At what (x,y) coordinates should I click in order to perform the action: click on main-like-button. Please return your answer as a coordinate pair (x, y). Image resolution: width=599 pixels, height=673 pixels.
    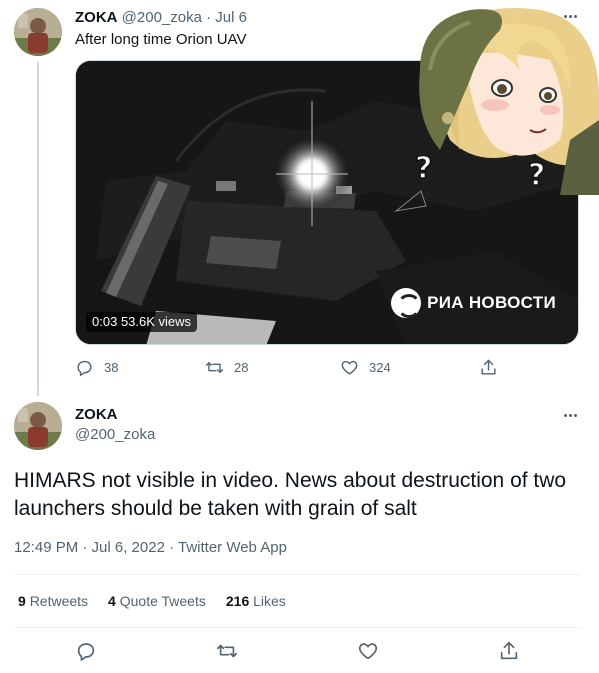
    Looking at the image, I should click on (368, 651).